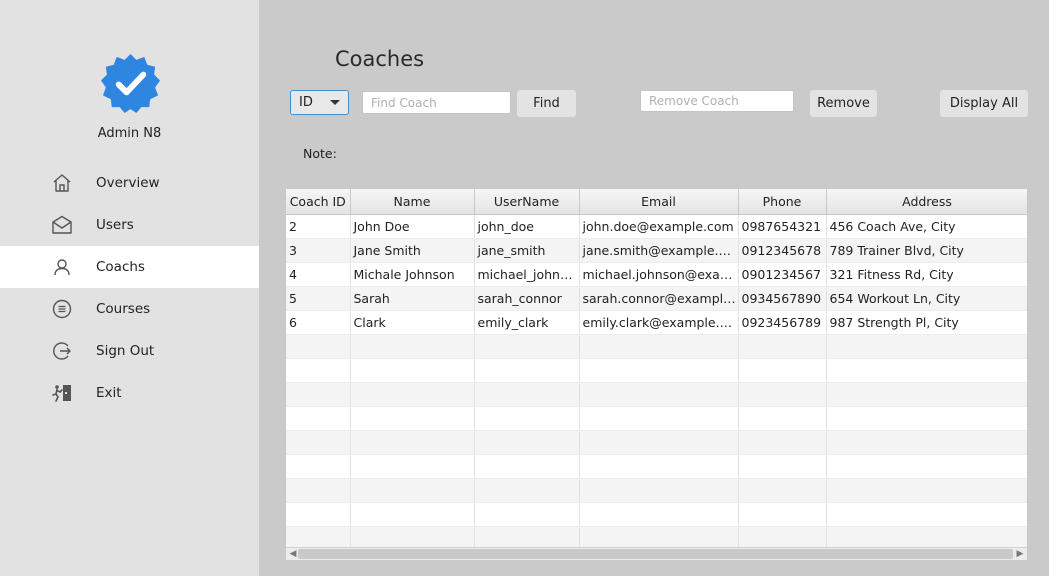  Describe the element at coordinates (546, 103) in the screenshot. I see `find-button: Find` at that location.